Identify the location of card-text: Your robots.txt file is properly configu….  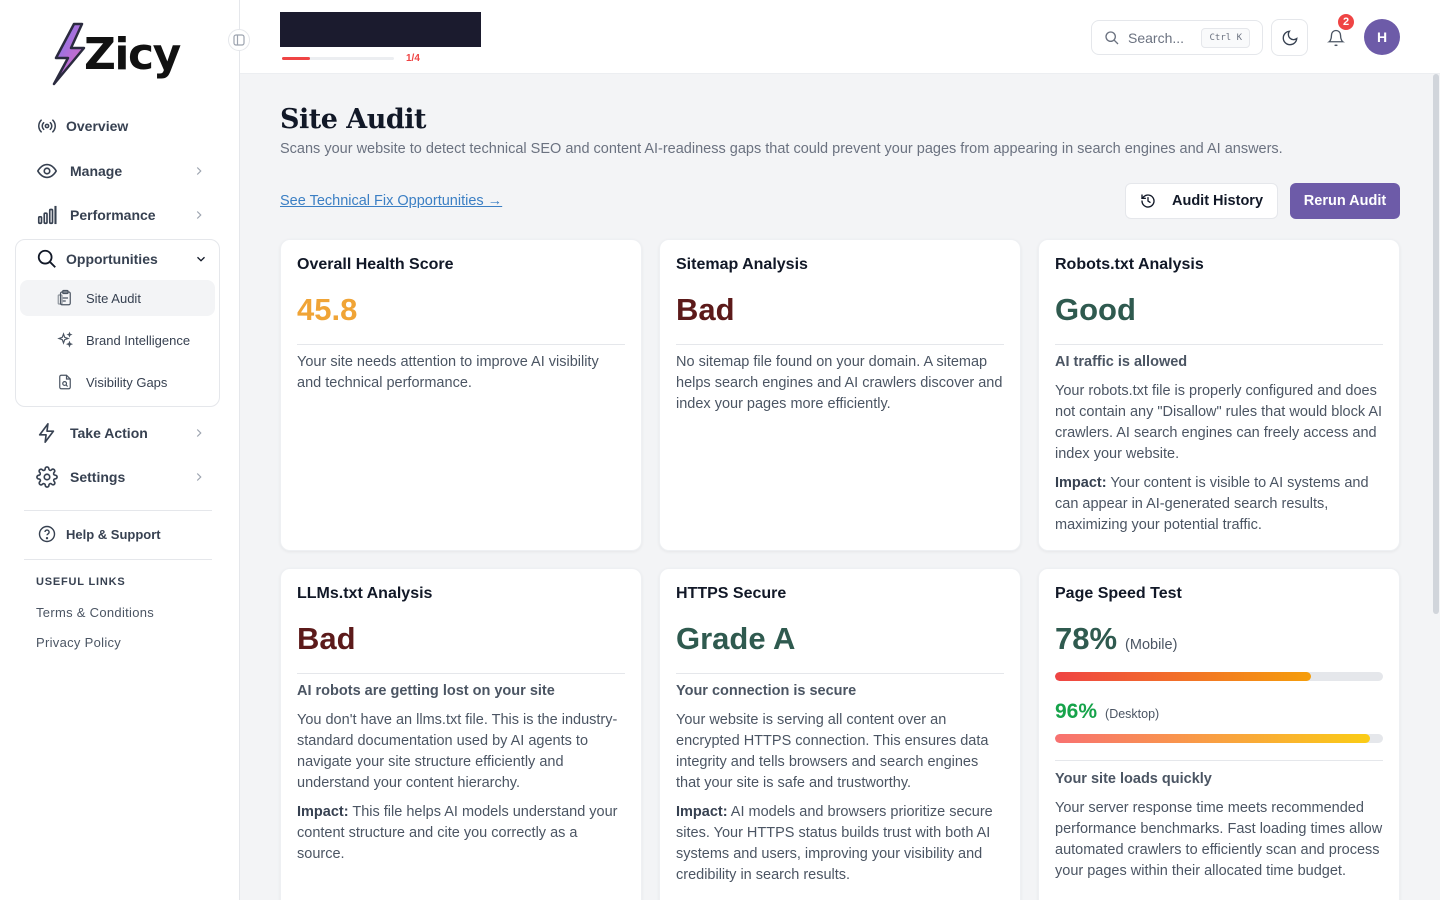
(1219, 422).